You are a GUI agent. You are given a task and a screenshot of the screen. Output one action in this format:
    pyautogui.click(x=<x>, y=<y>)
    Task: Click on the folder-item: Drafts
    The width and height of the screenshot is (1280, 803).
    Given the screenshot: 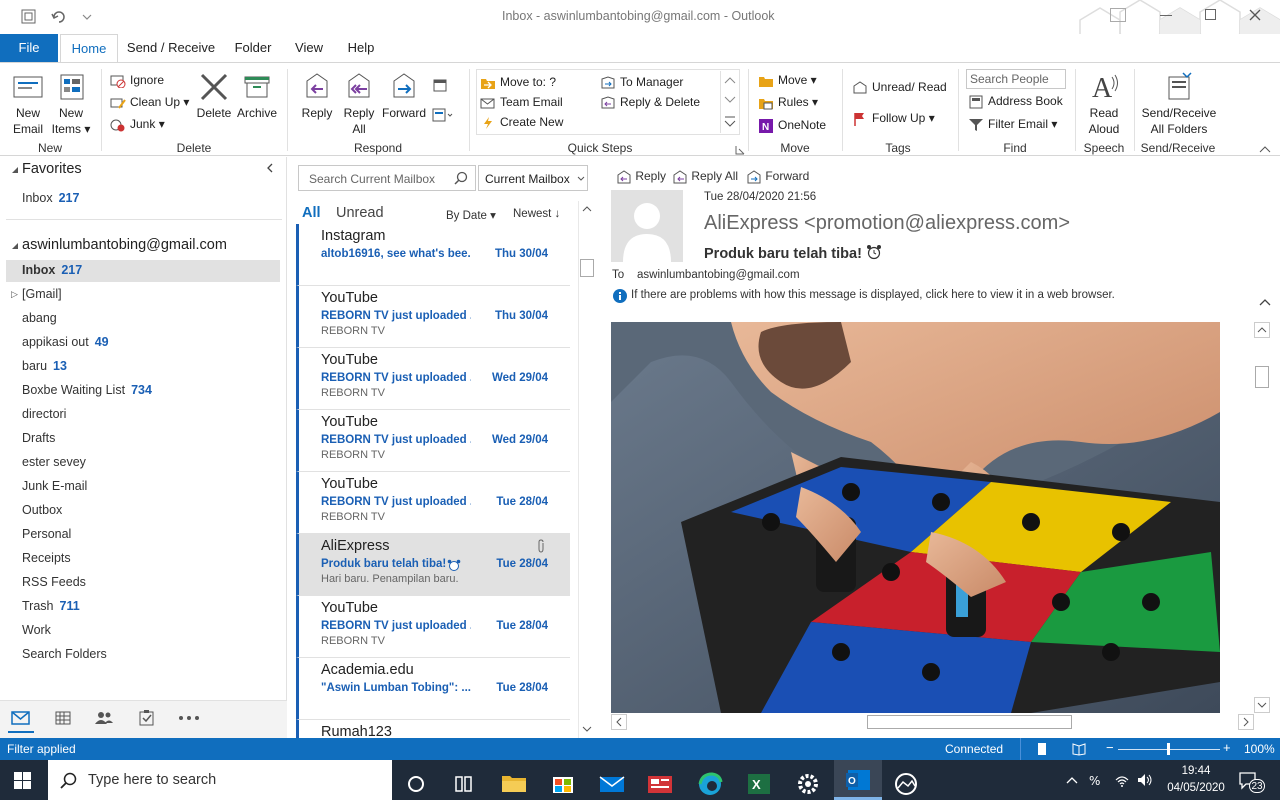 What is the action you would take?
    pyautogui.click(x=38, y=438)
    